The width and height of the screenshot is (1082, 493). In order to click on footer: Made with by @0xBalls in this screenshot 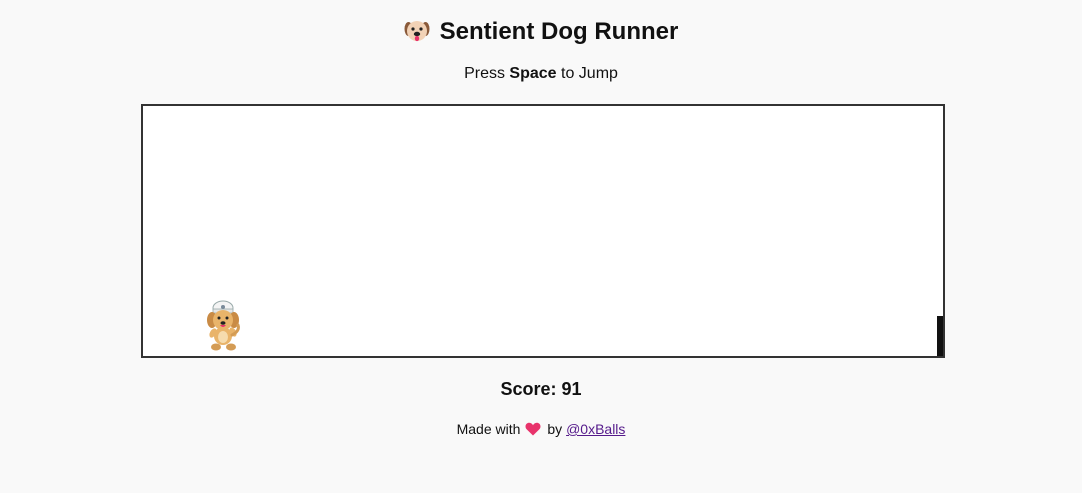, I will do `click(541, 429)`.